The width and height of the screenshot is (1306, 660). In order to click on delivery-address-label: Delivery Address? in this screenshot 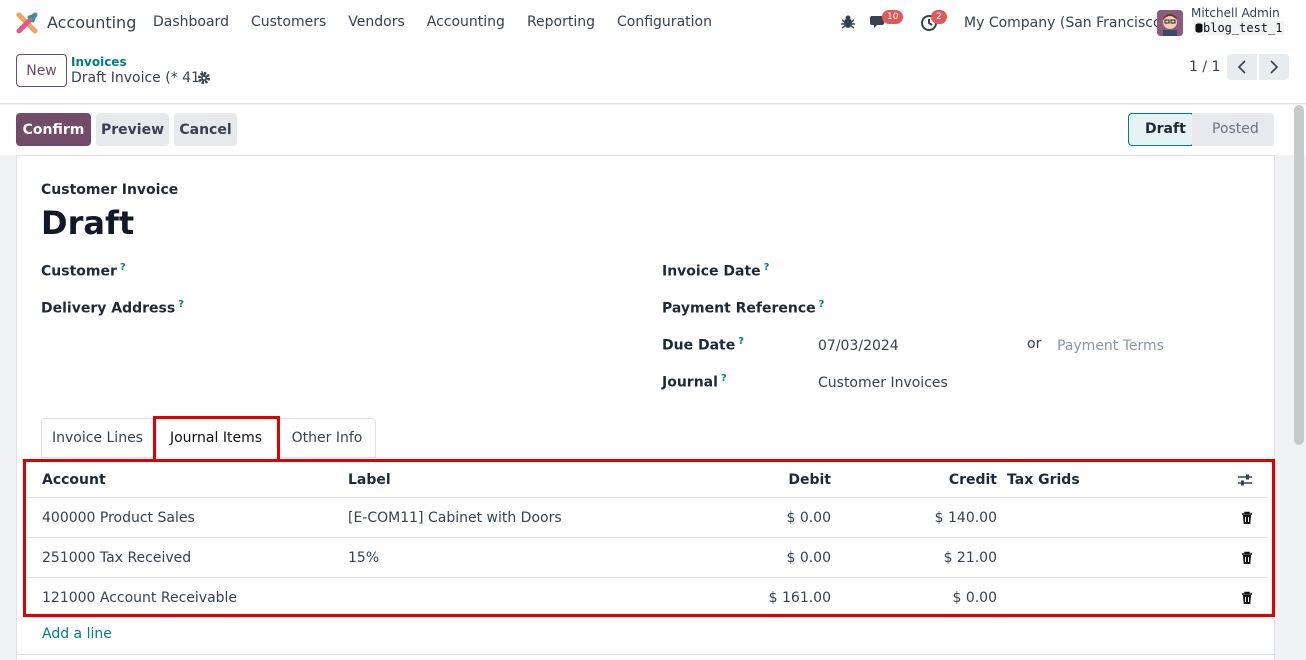, I will do `click(112, 308)`.